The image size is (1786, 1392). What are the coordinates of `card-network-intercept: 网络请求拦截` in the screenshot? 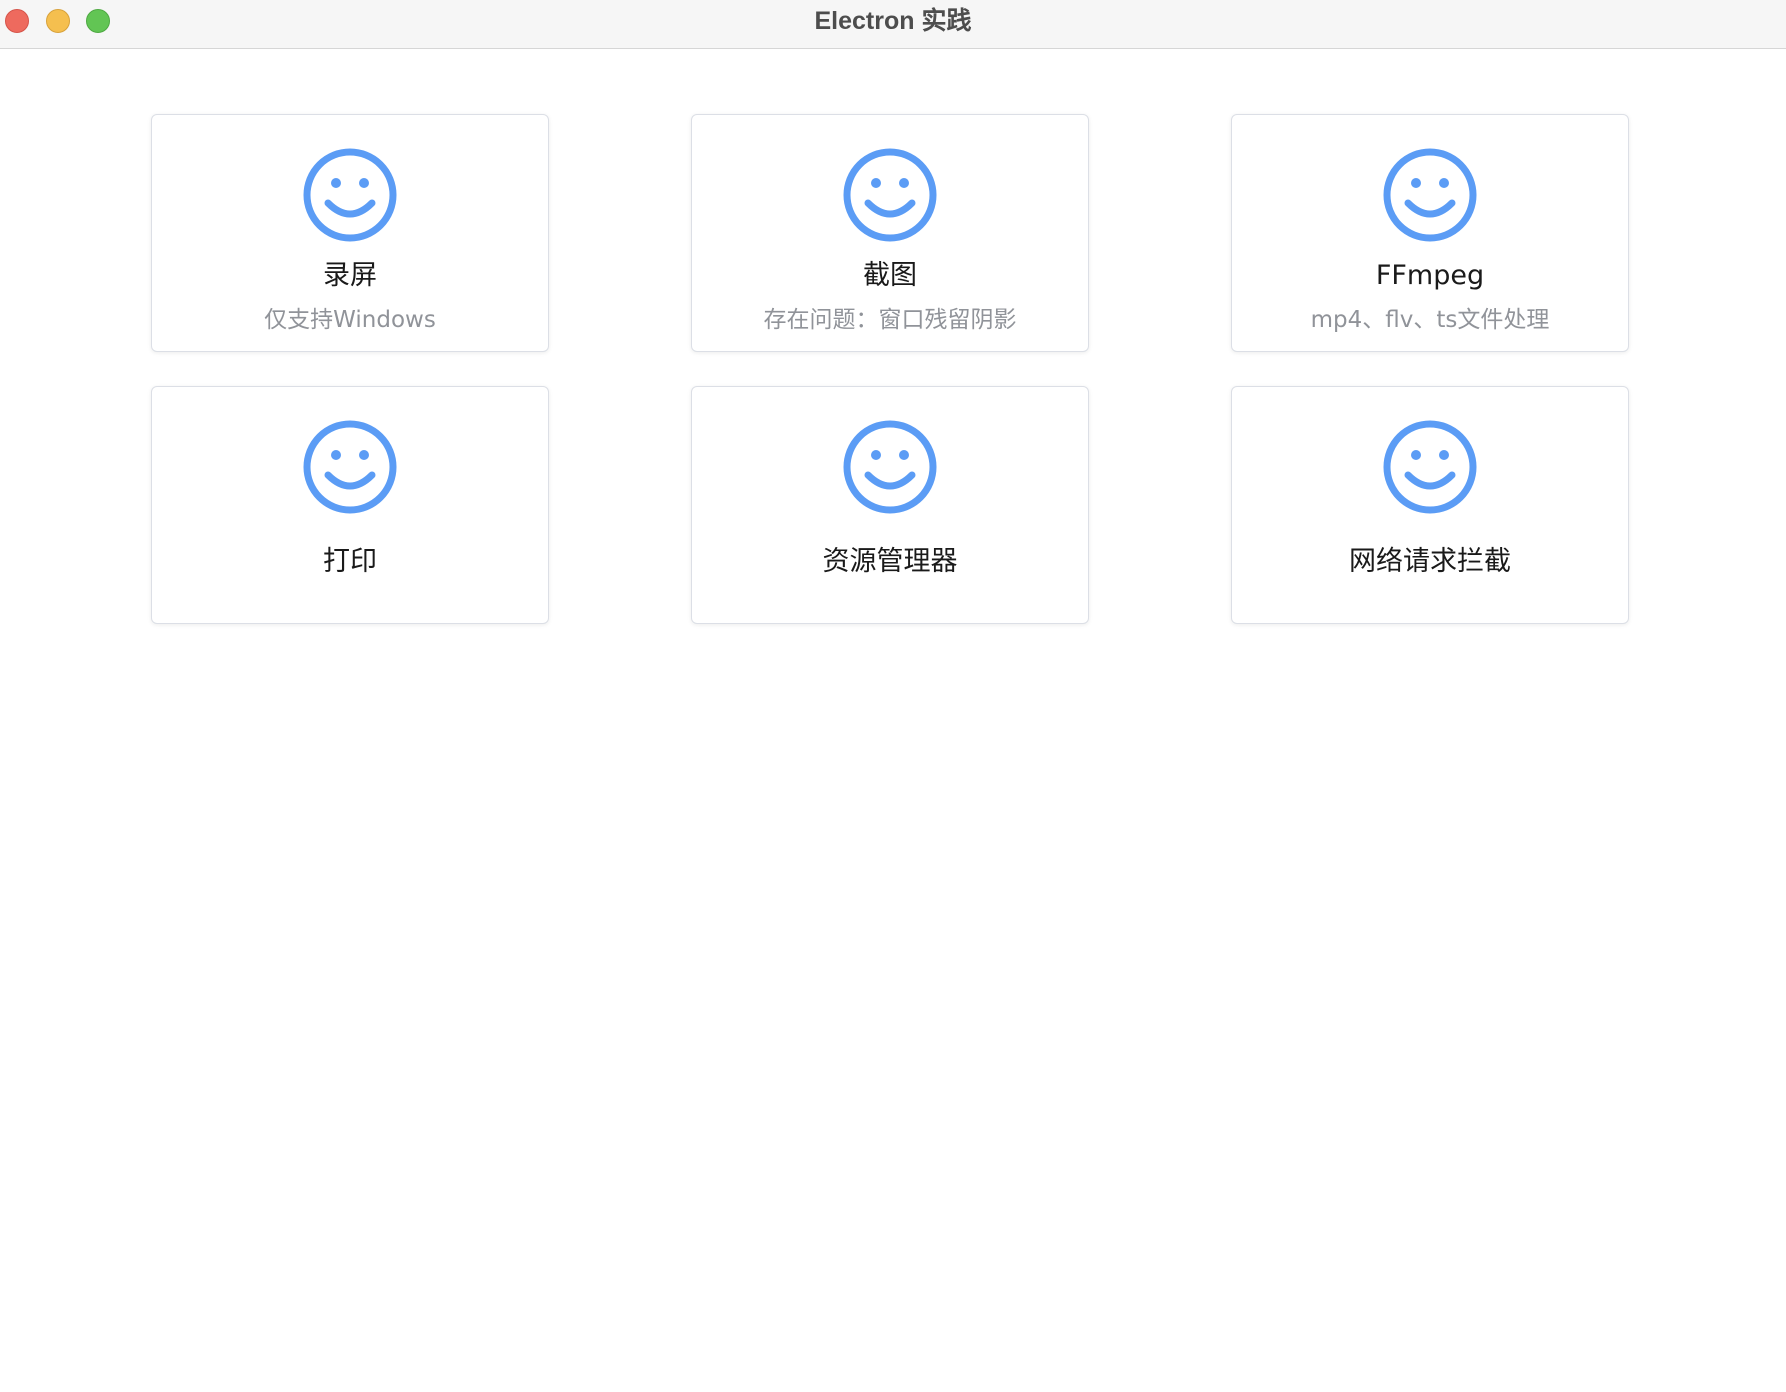 It's located at (1430, 505).